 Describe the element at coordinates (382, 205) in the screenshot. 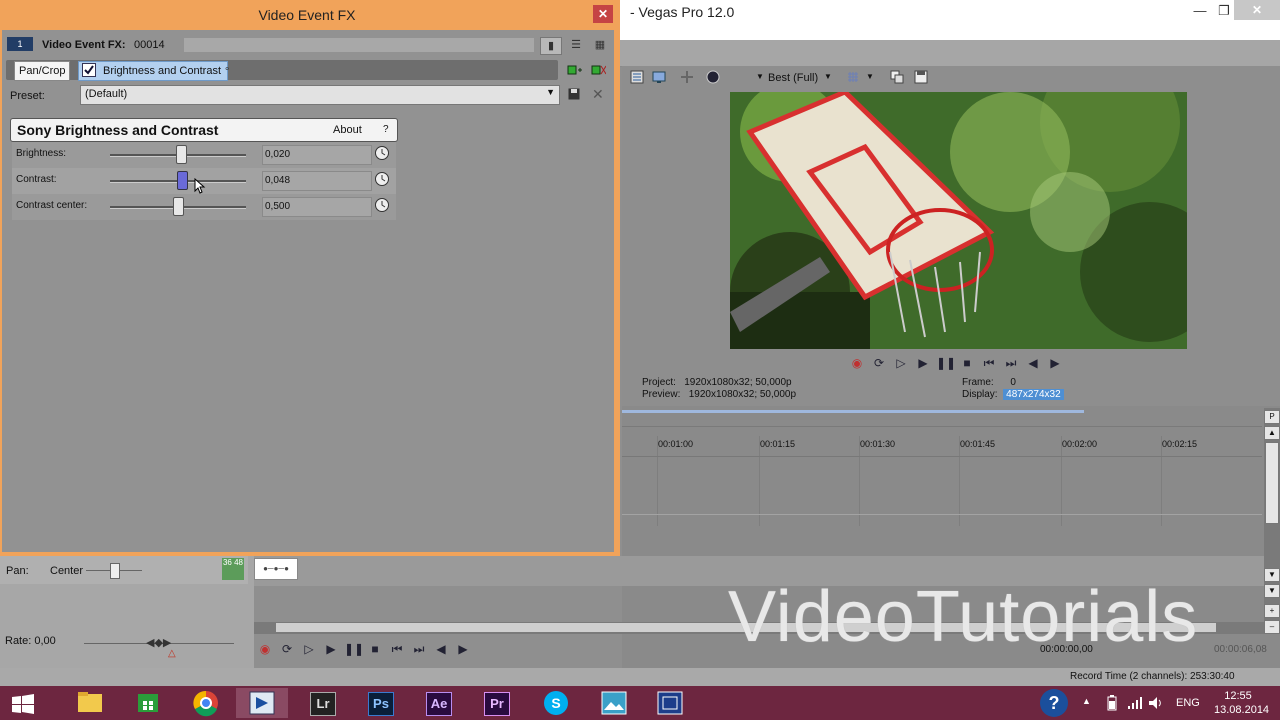

I see `contrast-center-animate-icon` at that location.